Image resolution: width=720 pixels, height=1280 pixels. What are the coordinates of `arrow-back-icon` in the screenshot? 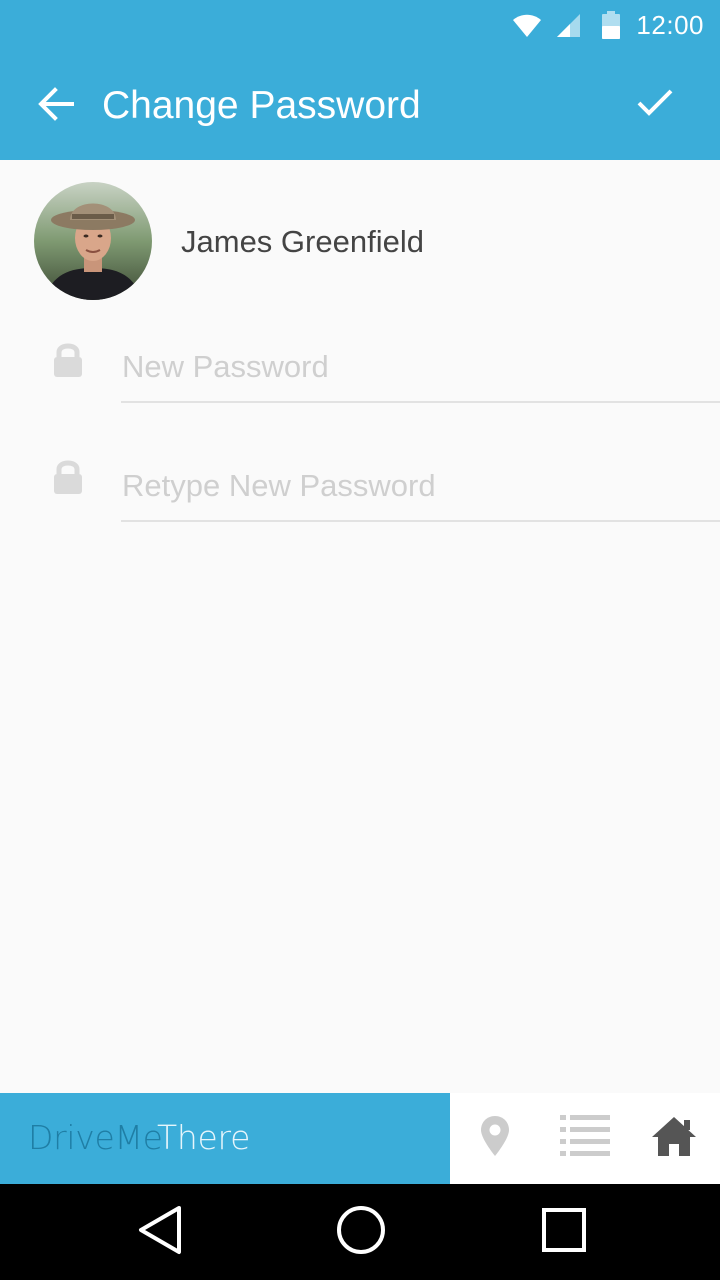 It's located at (56, 106).